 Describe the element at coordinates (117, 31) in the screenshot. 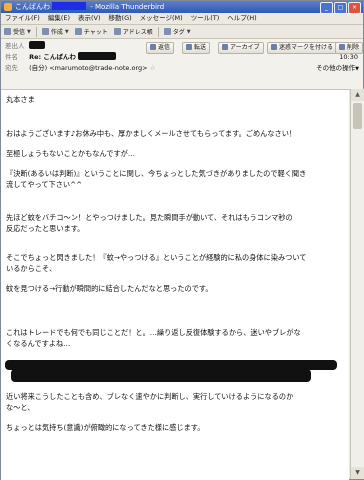

I see `address-book-icon` at that location.